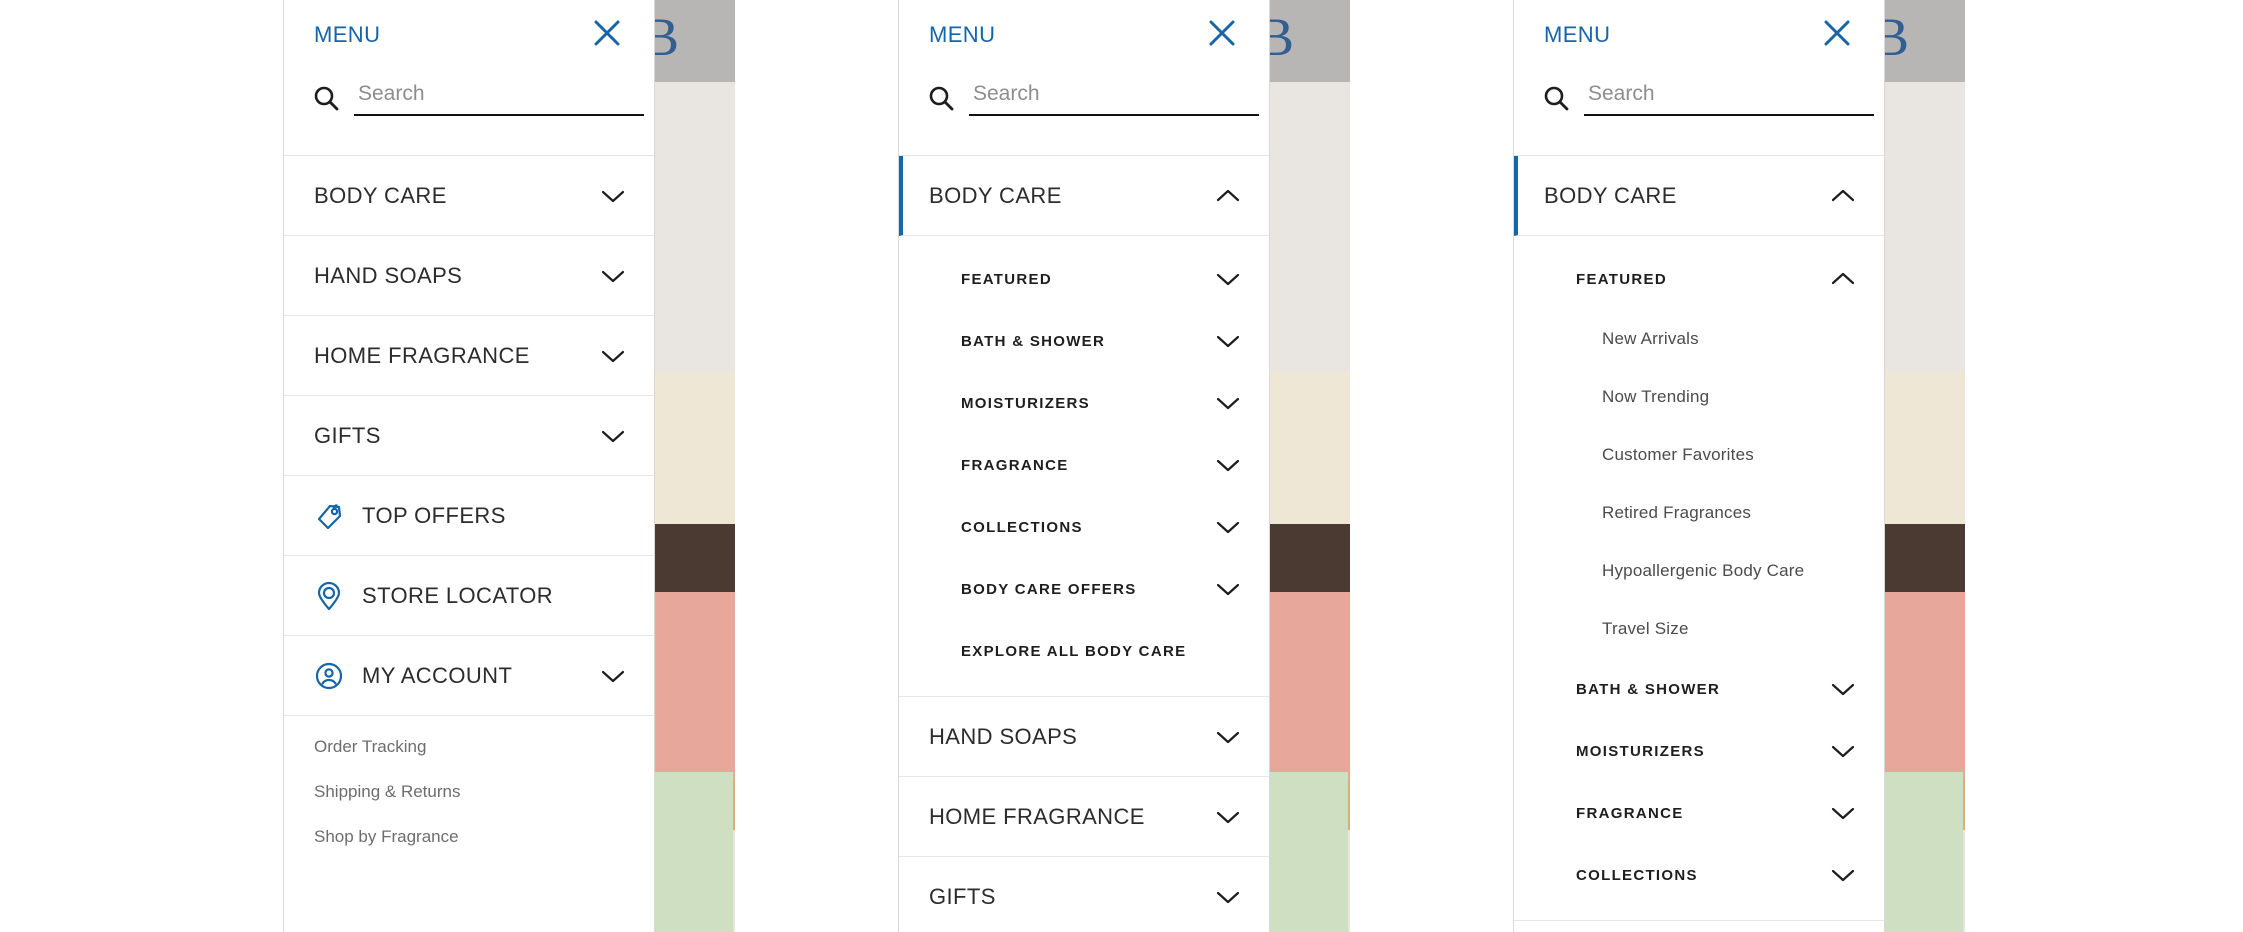 The image size is (2243, 932). What do you see at coordinates (469, 196) in the screenshot?
I see `nav-item-body-care: BODY CARE` at bounding box center [469, 196].